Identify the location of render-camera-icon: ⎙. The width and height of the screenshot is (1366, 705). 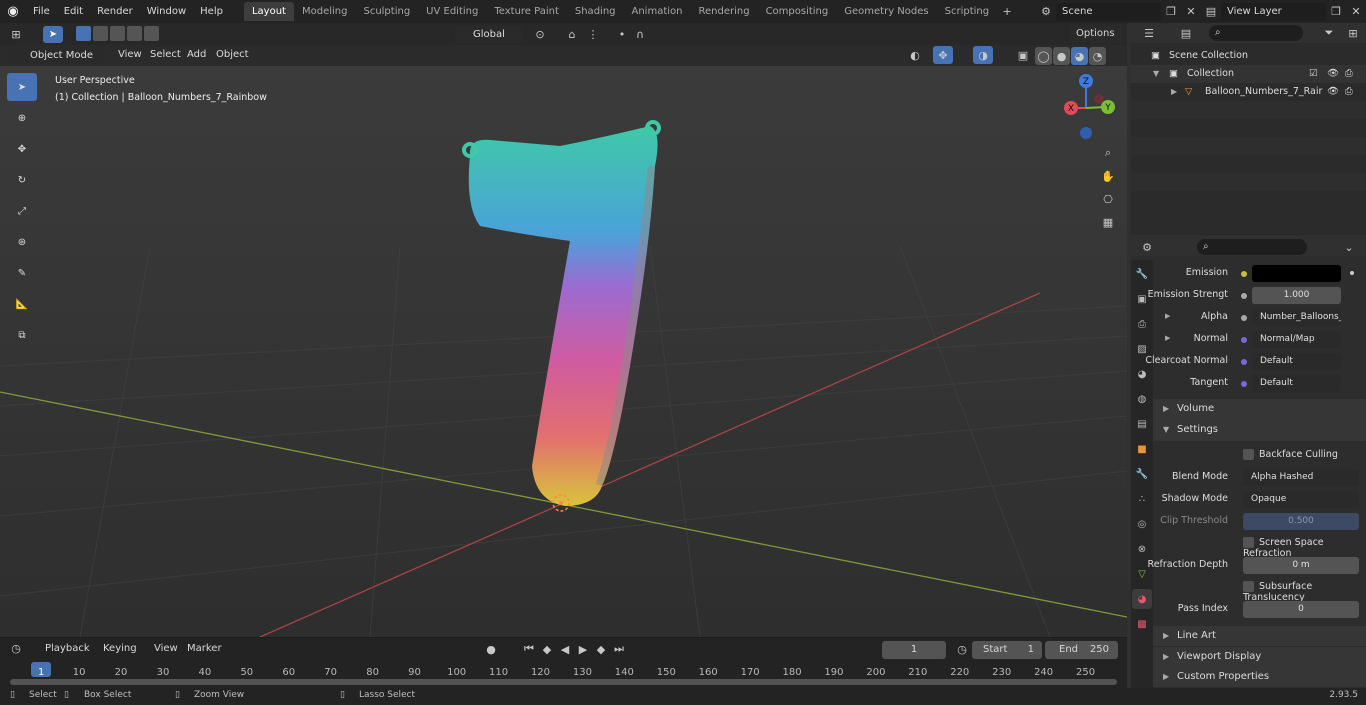
(1349, 74).